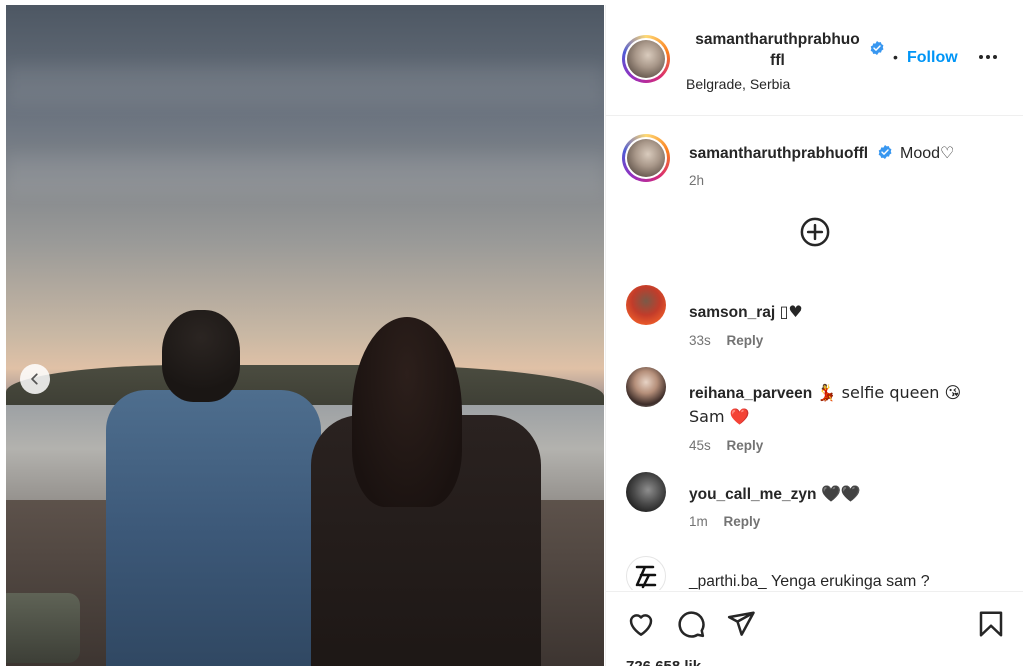 This screenshot has height=666, width=1023. Describe the element at coordinates (850, 581) in the screenshot. I see `comment-text: Yenga erukinga sam ?` at that location.